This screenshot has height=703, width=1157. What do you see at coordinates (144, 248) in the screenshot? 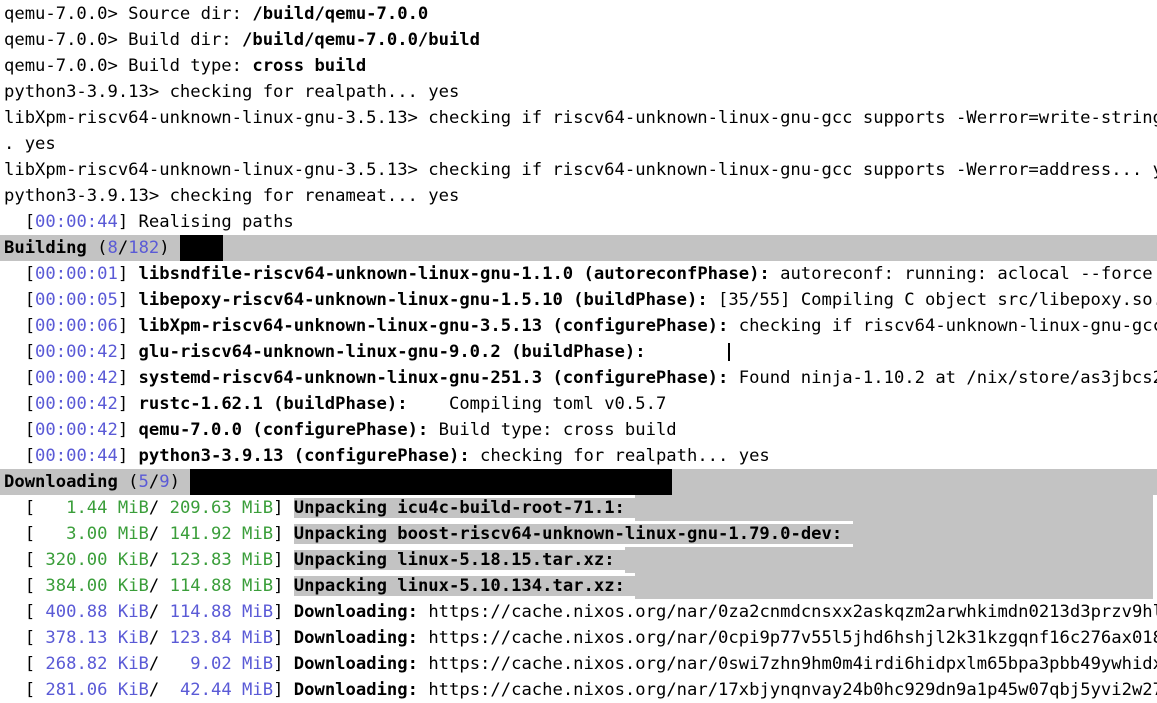
I see `building-total: 182` at bounding box center [144, 248].